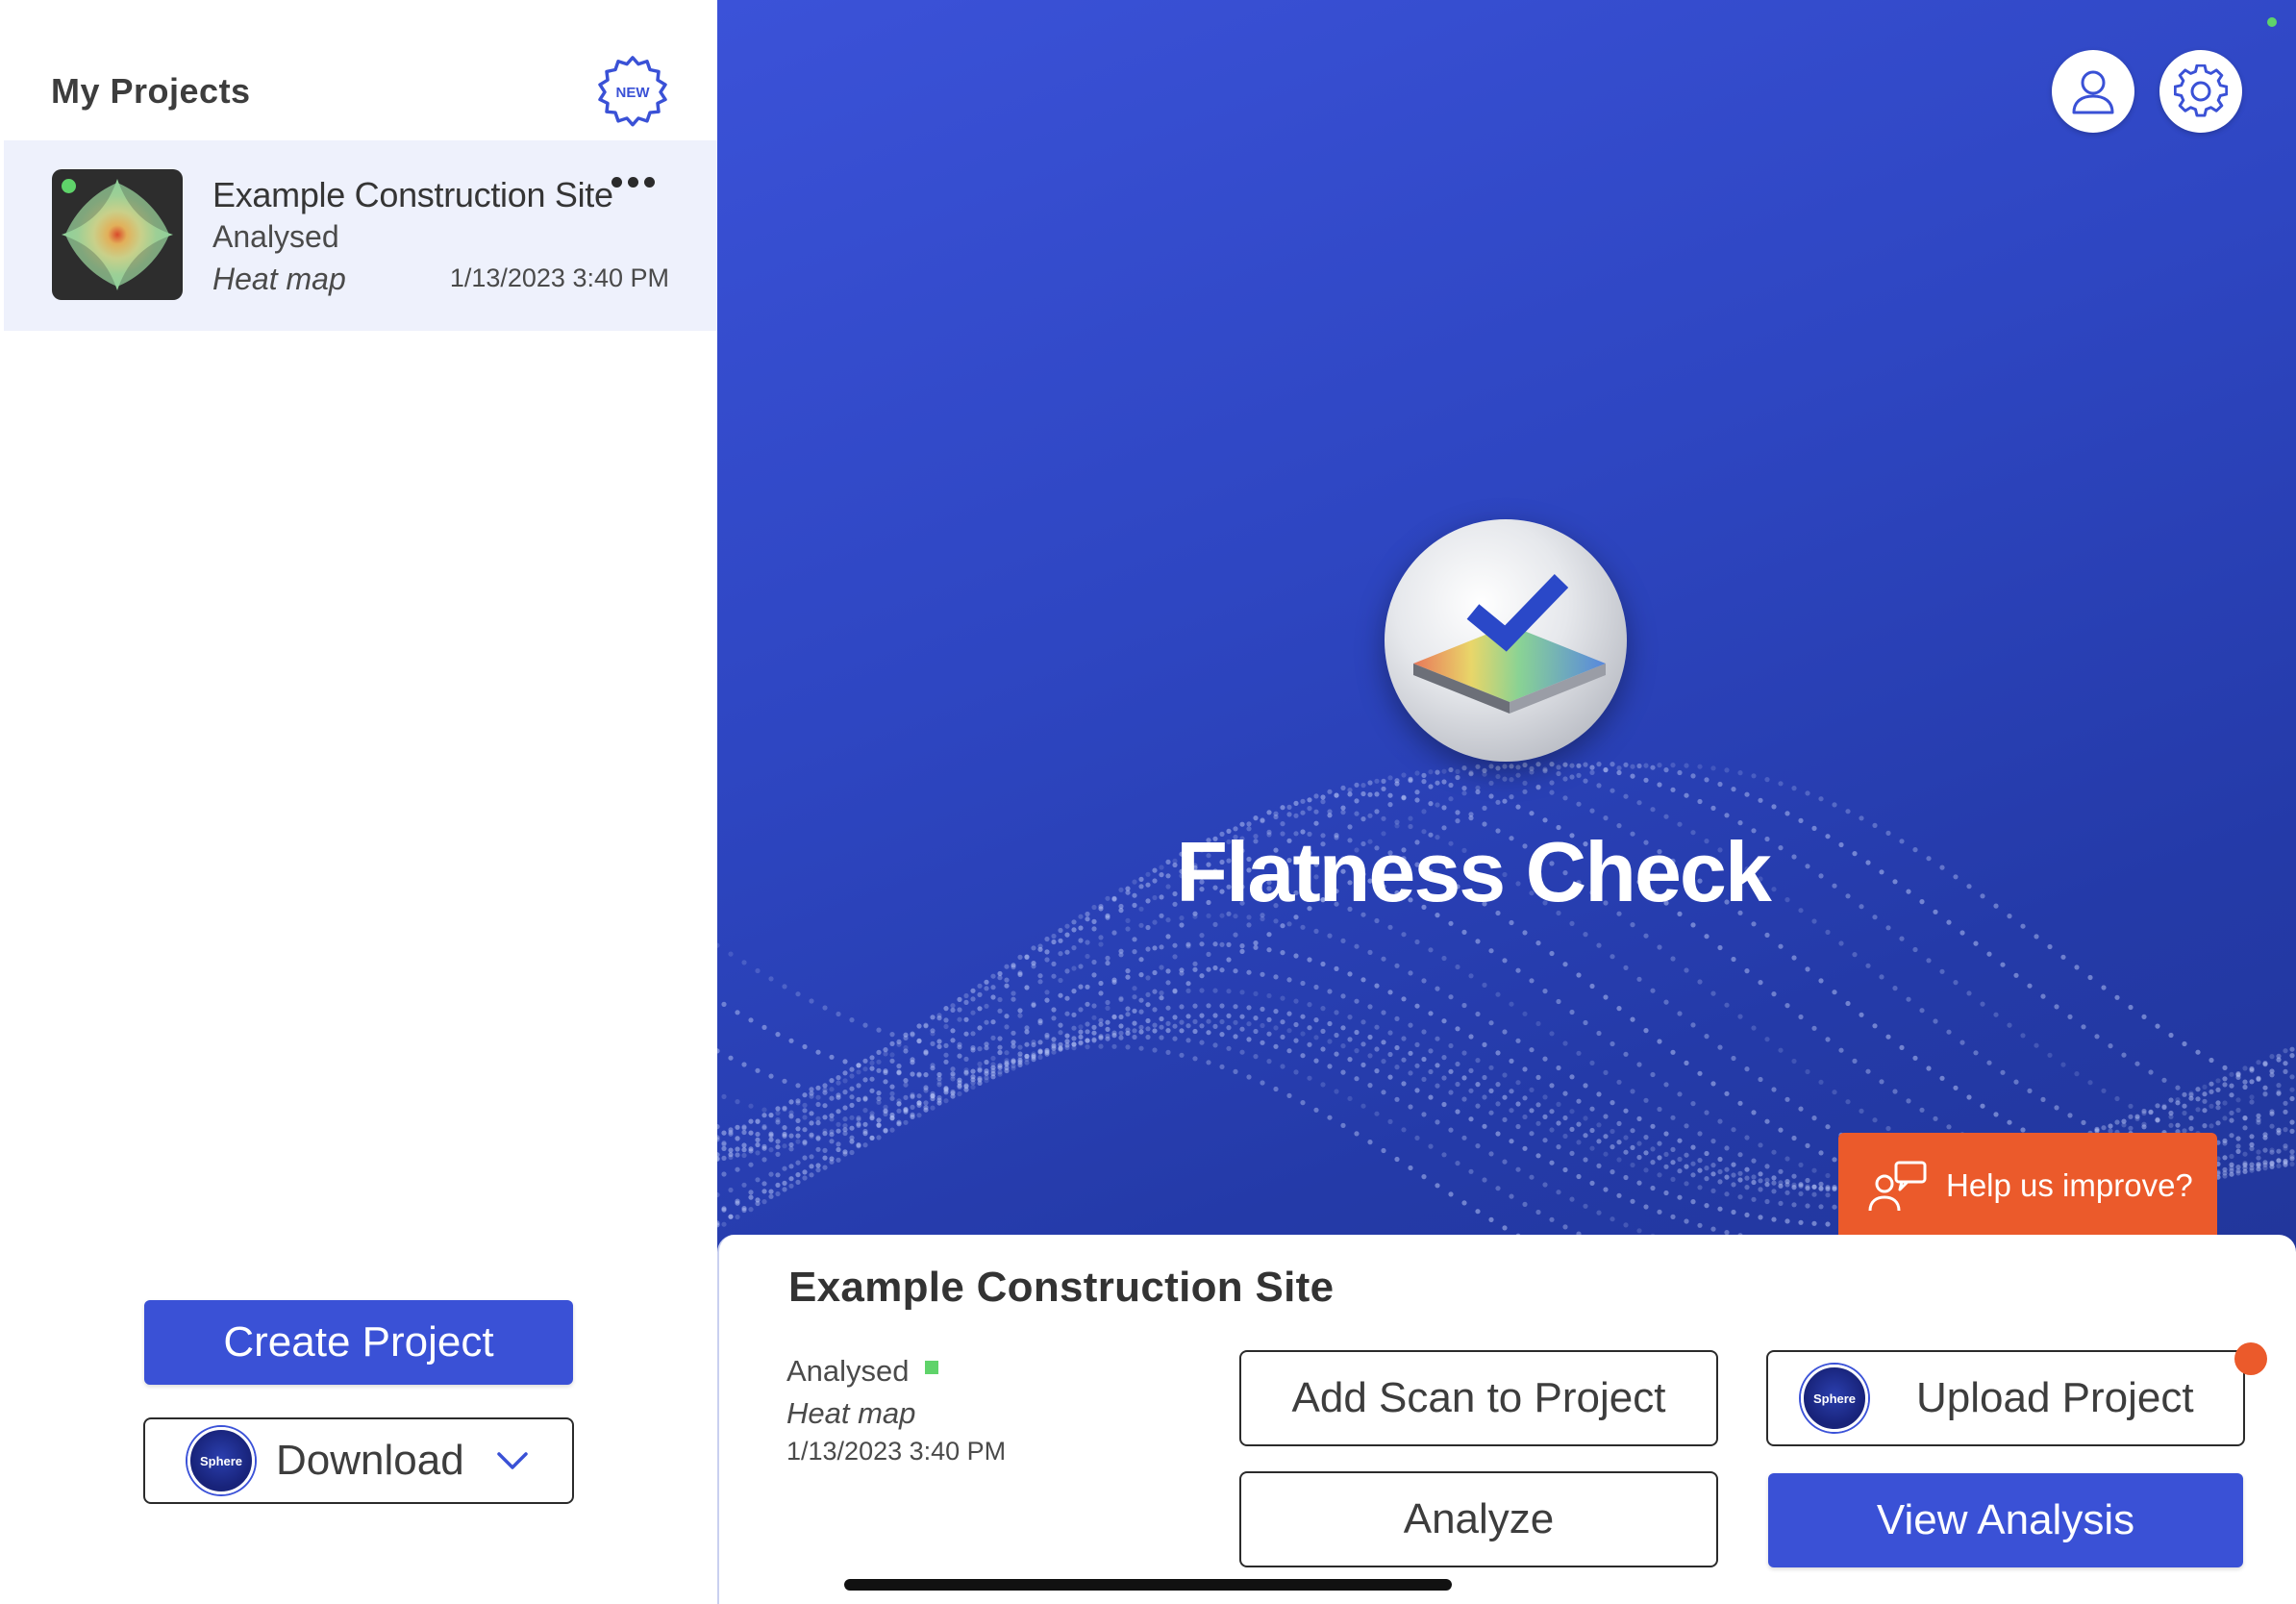  I want to click on profile-button, so click(2093, 91).